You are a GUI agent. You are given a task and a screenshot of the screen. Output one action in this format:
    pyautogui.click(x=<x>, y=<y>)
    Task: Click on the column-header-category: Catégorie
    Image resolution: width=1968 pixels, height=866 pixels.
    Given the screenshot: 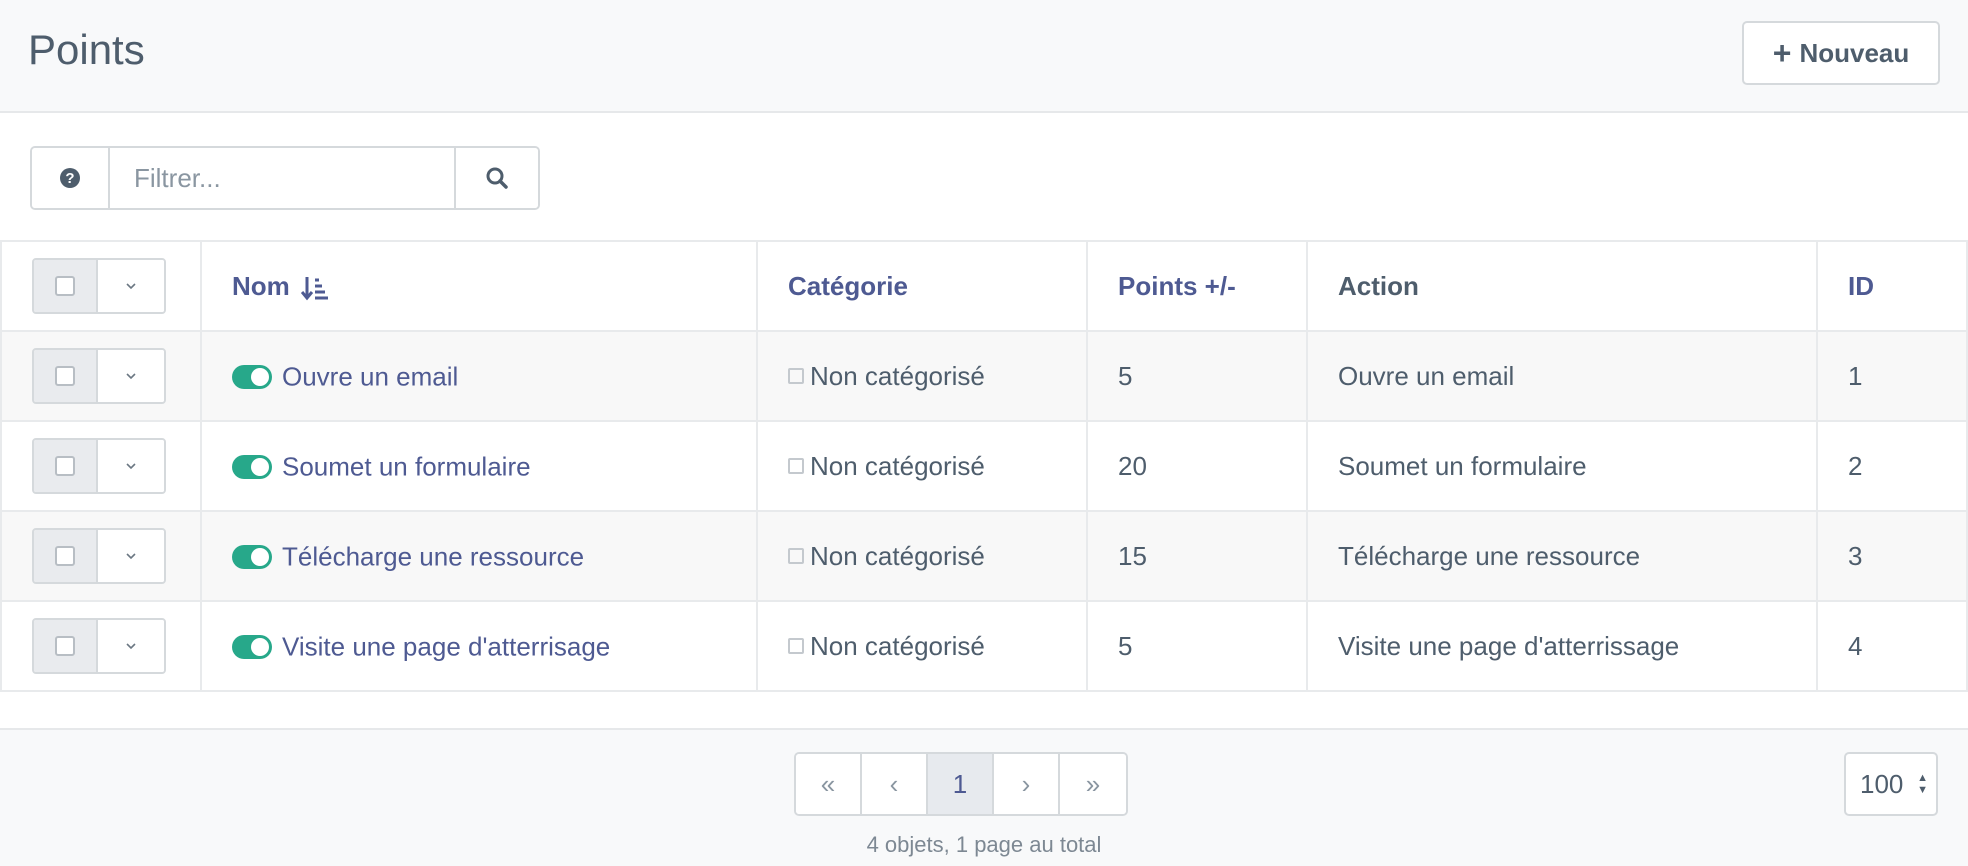 What is the action you would take?
    pyautogui.click(x=922, y=286)
    